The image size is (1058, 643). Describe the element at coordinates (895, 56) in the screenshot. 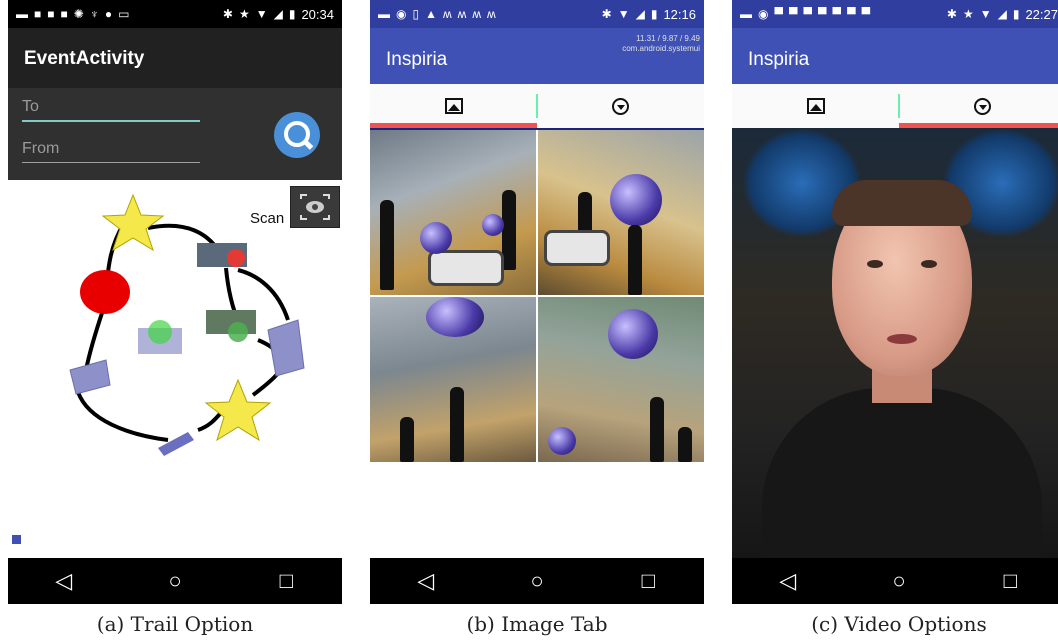

I see `app-title: Inspiria` at that location.